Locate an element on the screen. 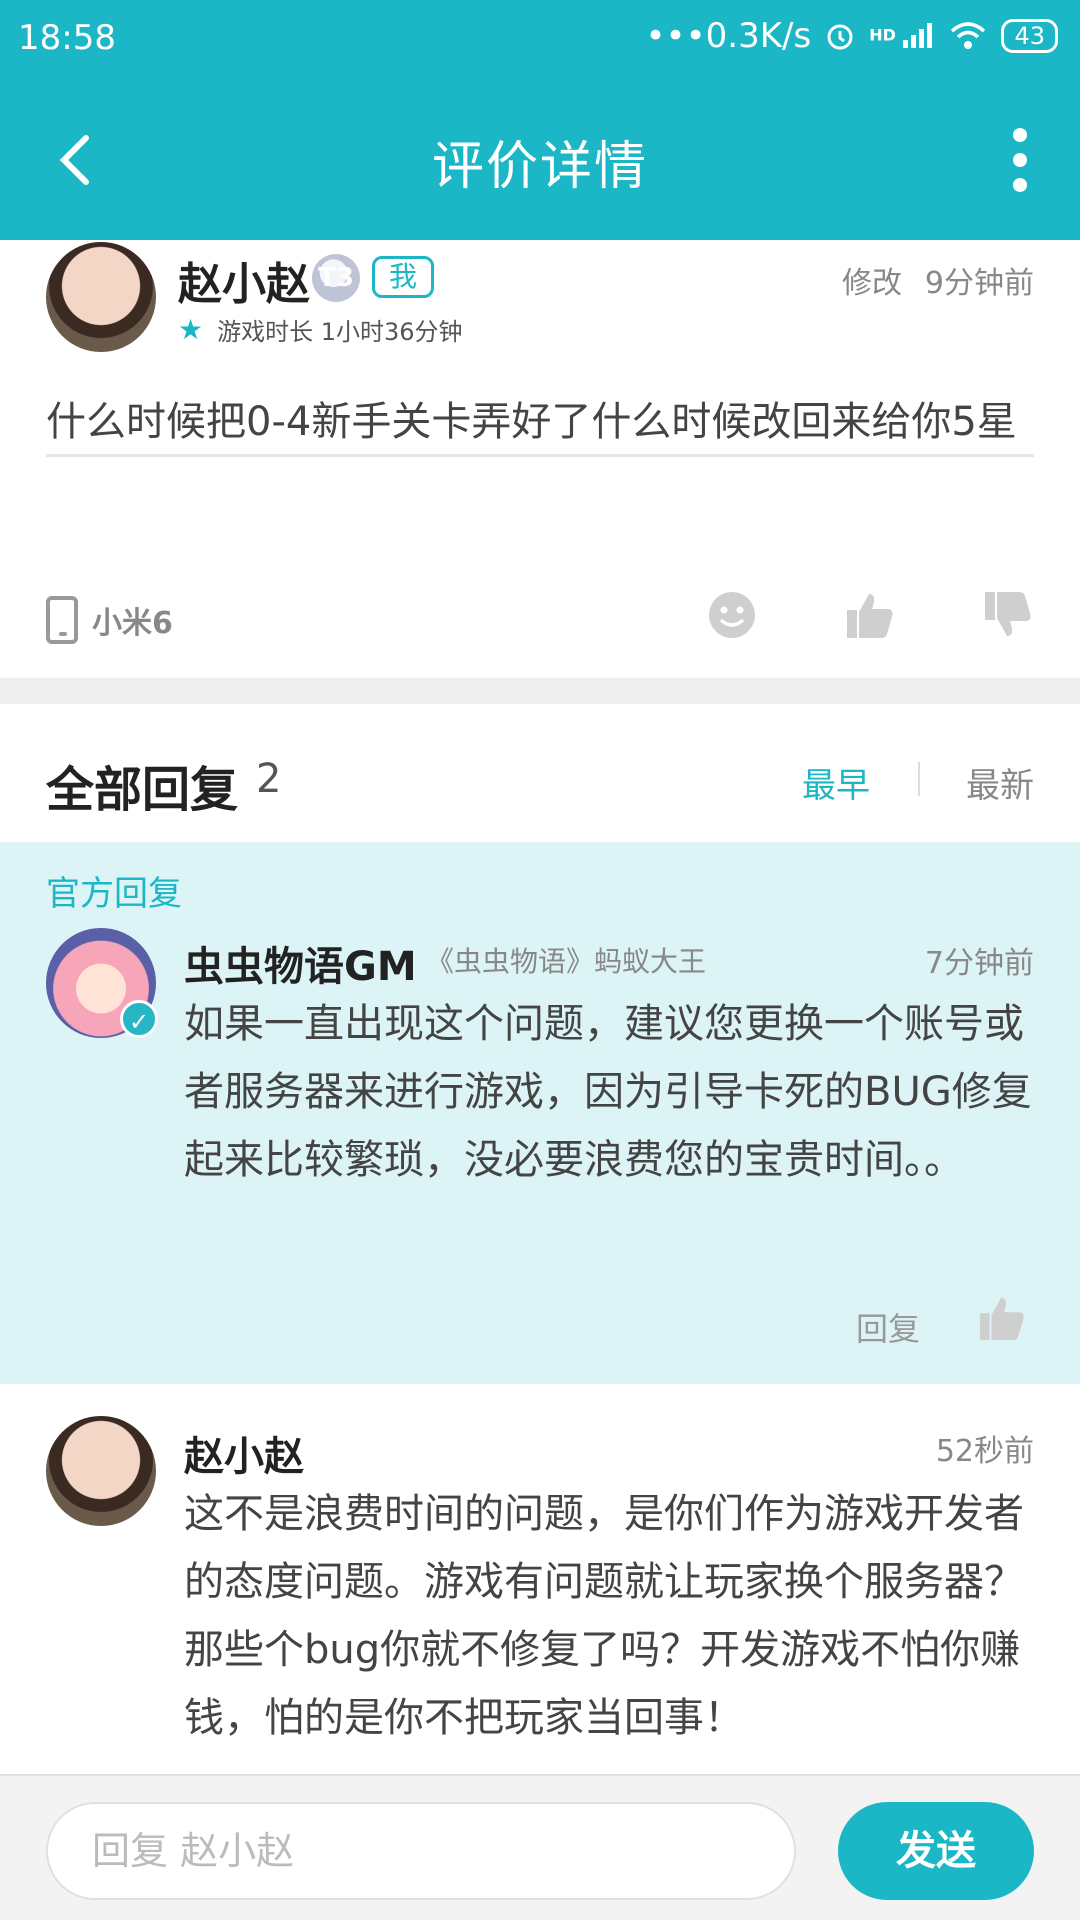 Image resolution: width=1080 pixels, height=1920 pixels. sort-newest-tab: 最新 is located at coordinates (1000, 782).